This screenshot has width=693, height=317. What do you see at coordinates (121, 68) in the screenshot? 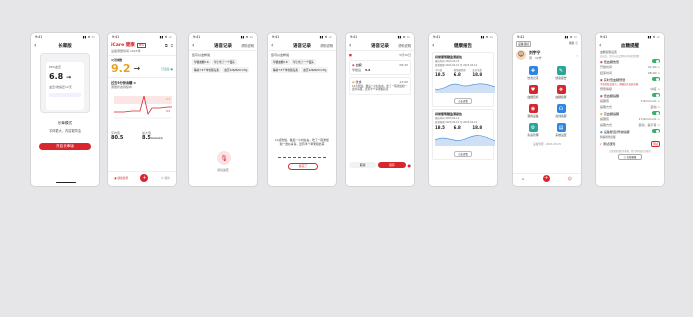
I see `glucose-value: 9.2` at bounding box center [121, 68].